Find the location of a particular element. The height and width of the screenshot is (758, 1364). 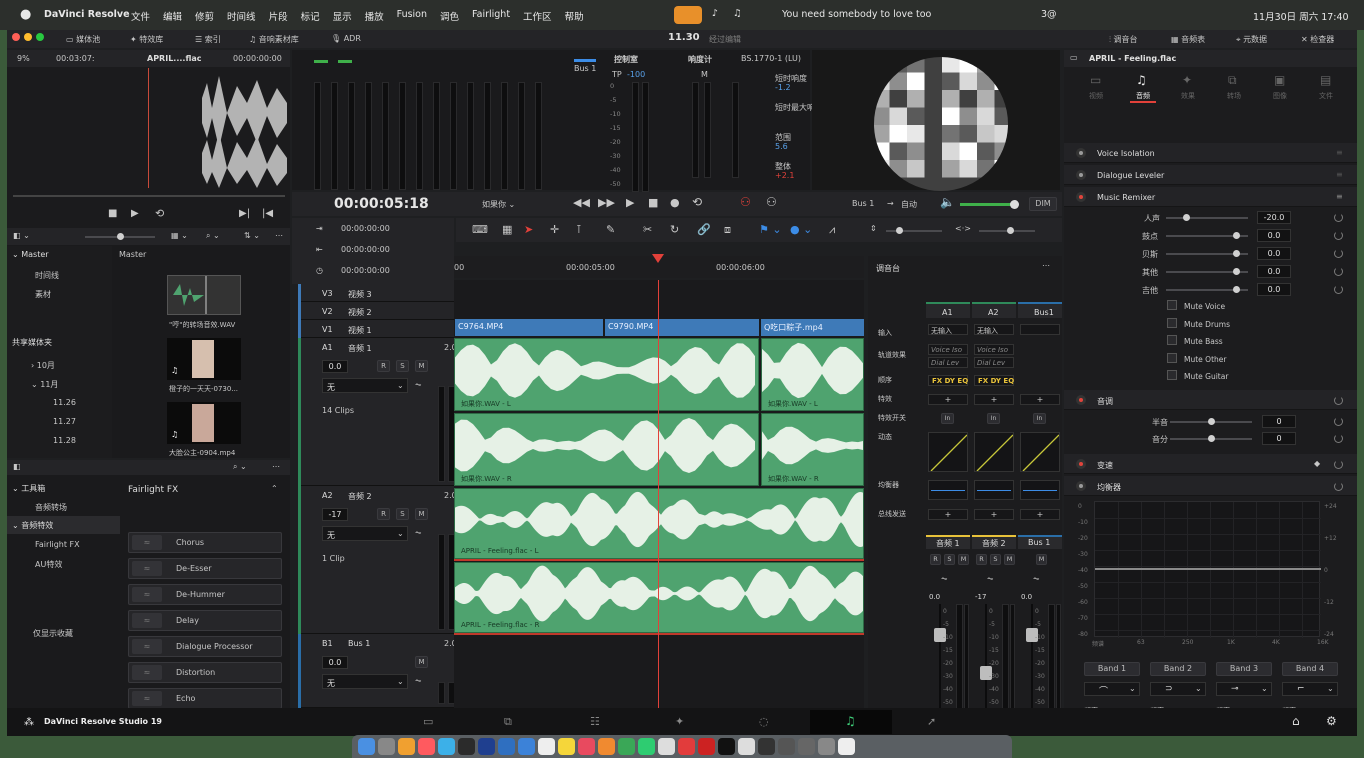

adr-button: 🎙 ADR is located at coordinates (346, 38).